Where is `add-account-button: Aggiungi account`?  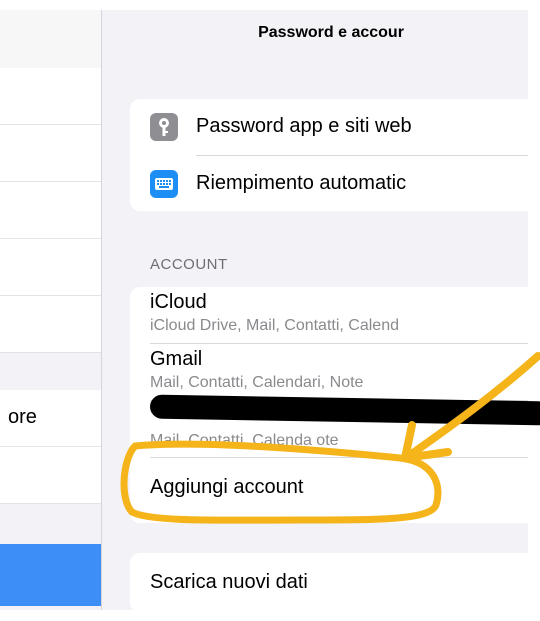
add-account-button: Aggiungi account is located at coordinates (329, 490).